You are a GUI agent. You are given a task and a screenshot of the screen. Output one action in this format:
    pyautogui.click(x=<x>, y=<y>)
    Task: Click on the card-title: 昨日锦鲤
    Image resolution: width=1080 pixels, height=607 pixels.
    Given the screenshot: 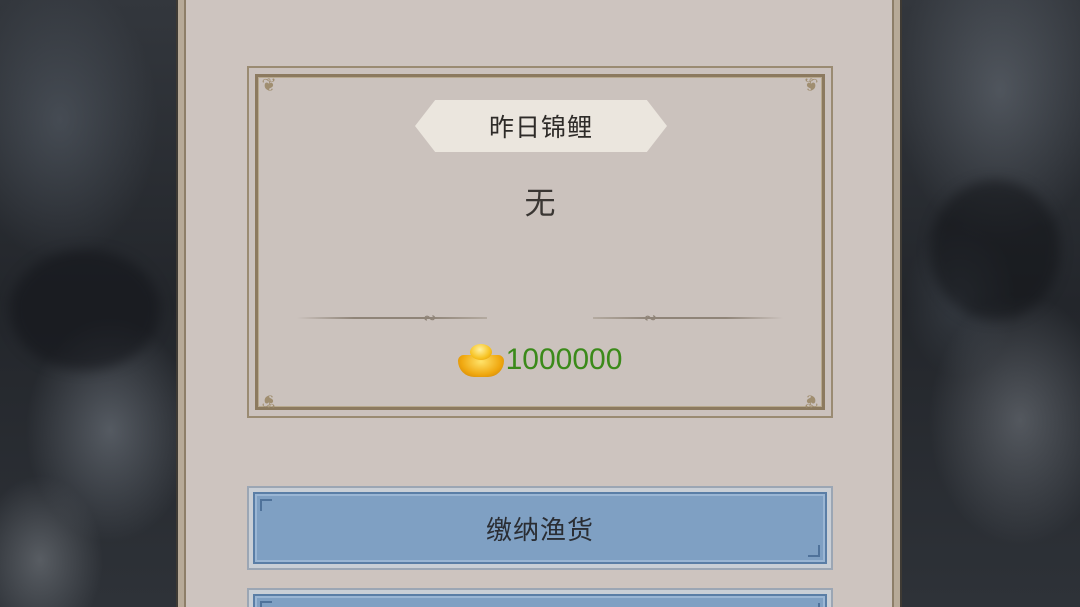 What is the action you would take?
    pyautogui.click(x=541, y=126)
    